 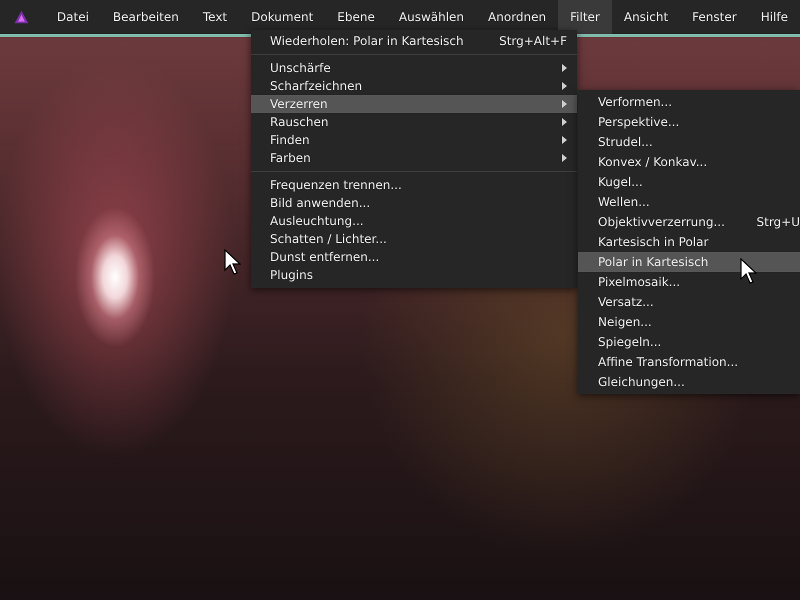 What do you see at coordinates (414, 104) in the screenshot?
I see `submenu-item: Verzerren` at bounding box center [414, 104].